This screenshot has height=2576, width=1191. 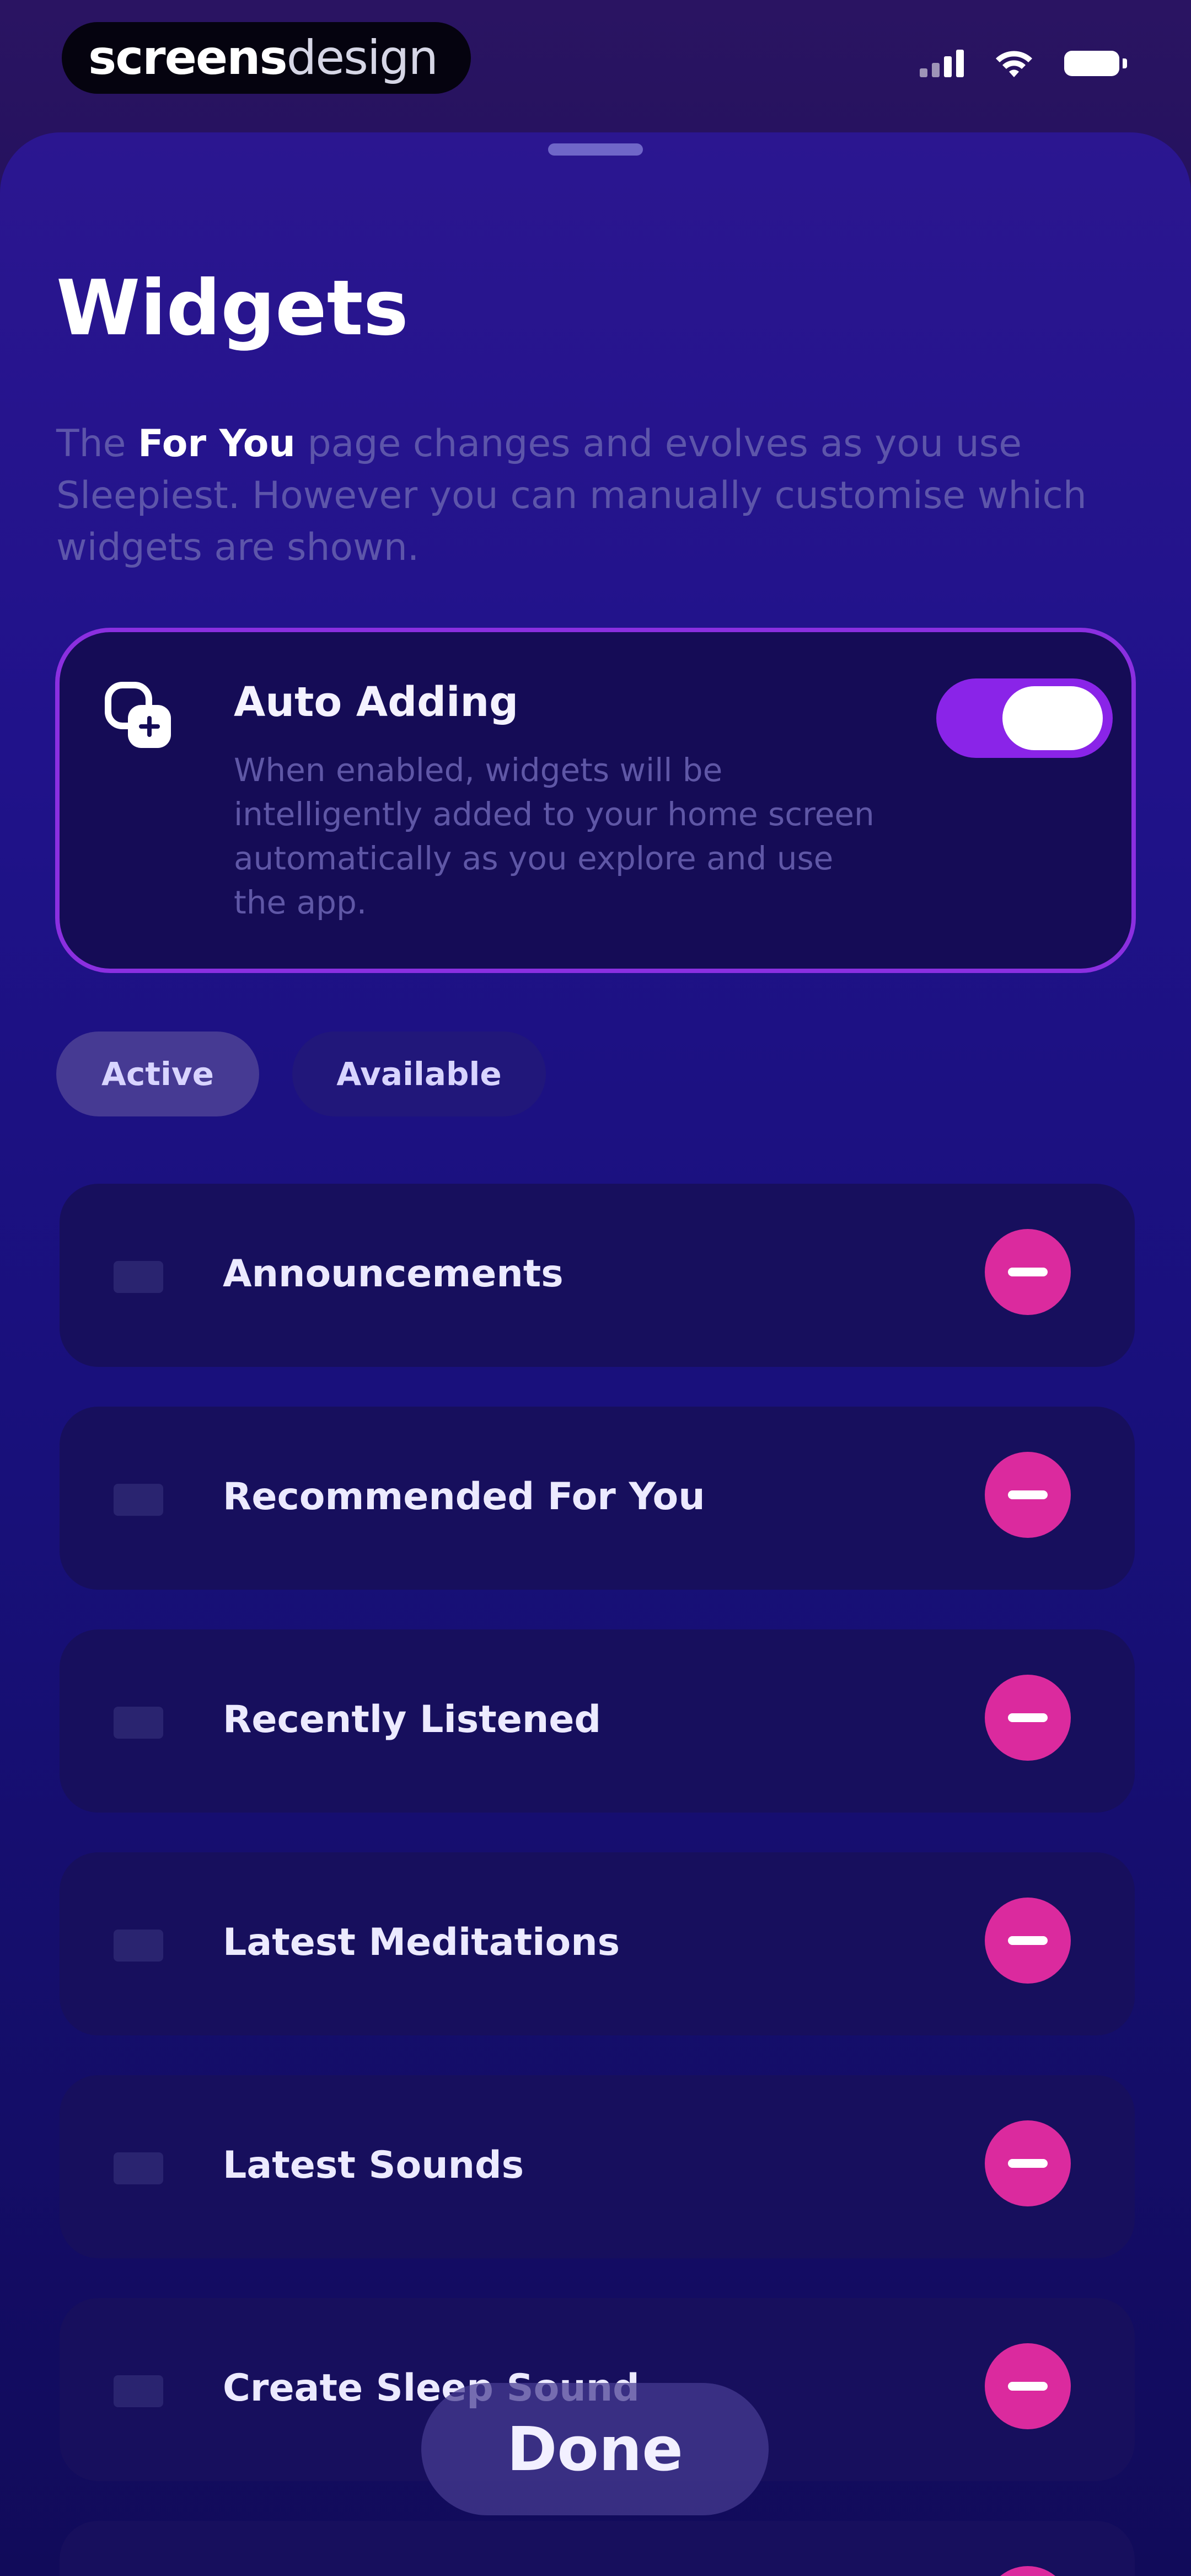 I want to click on widget-row-latest-sounds: Latest Sounds, so click(x=597, y=2166).